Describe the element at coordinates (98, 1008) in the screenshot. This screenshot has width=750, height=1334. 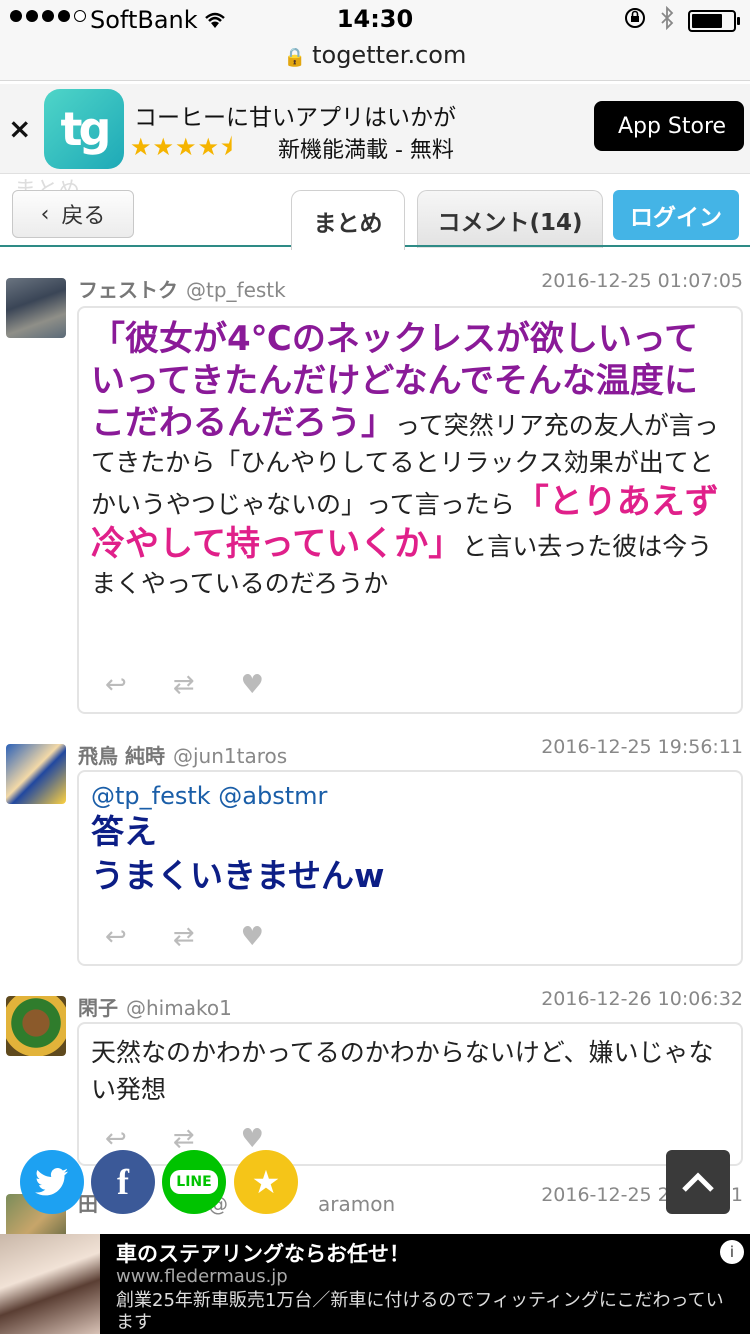
I see `display-name: 閑子` at that location.